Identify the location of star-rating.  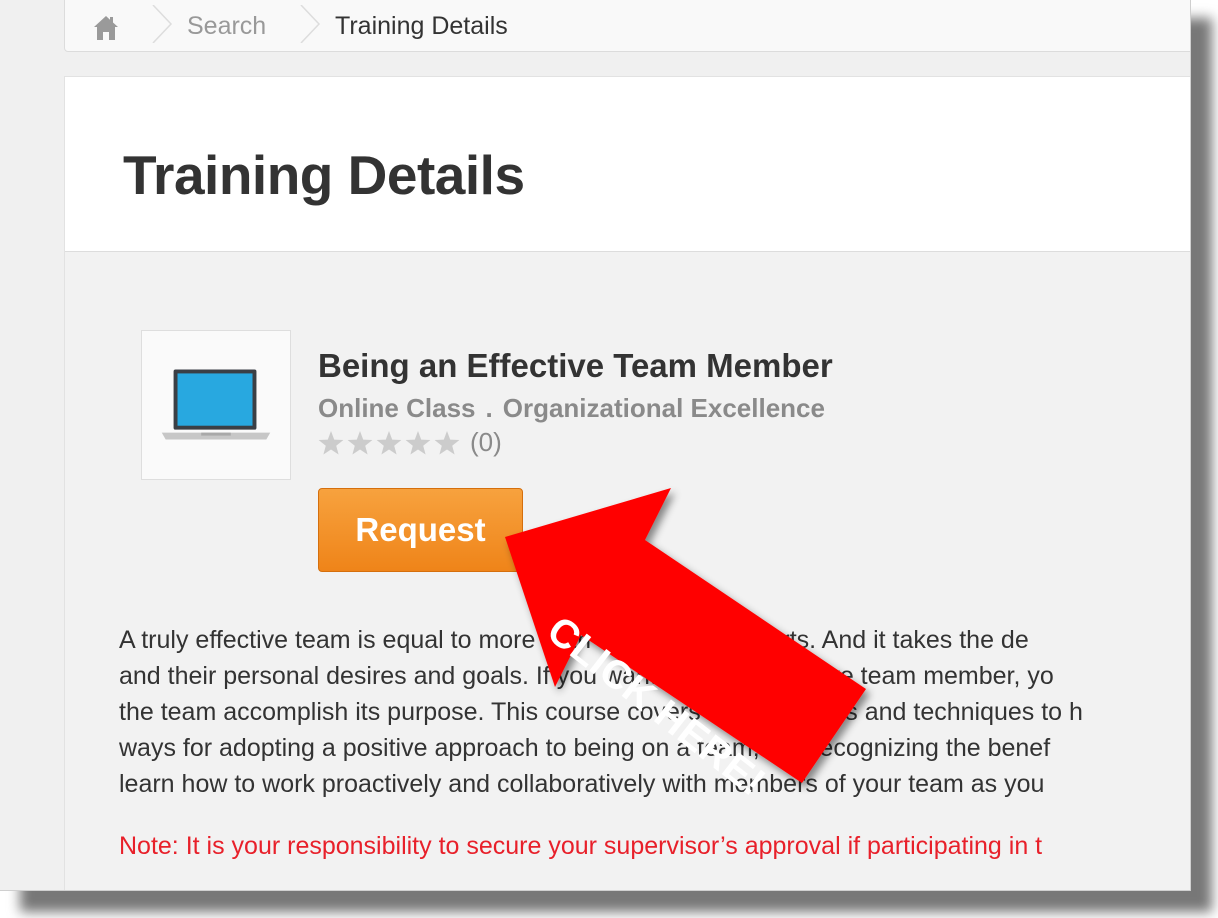
(389, 443).